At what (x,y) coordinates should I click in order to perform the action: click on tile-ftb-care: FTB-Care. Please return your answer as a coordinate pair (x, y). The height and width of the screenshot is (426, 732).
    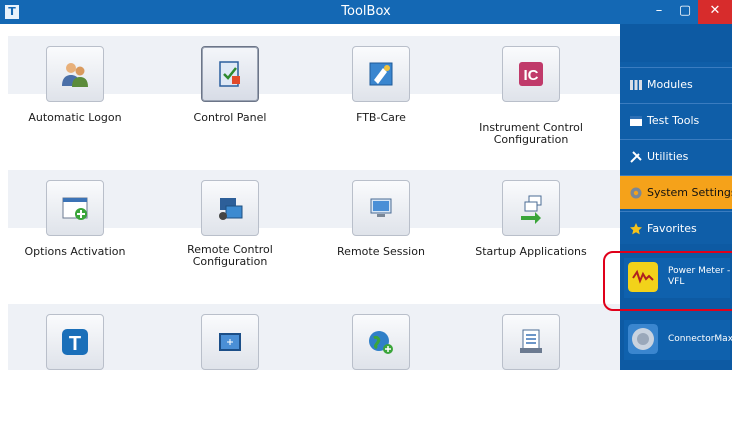
    Looking at the image, I should click on (381, 91).